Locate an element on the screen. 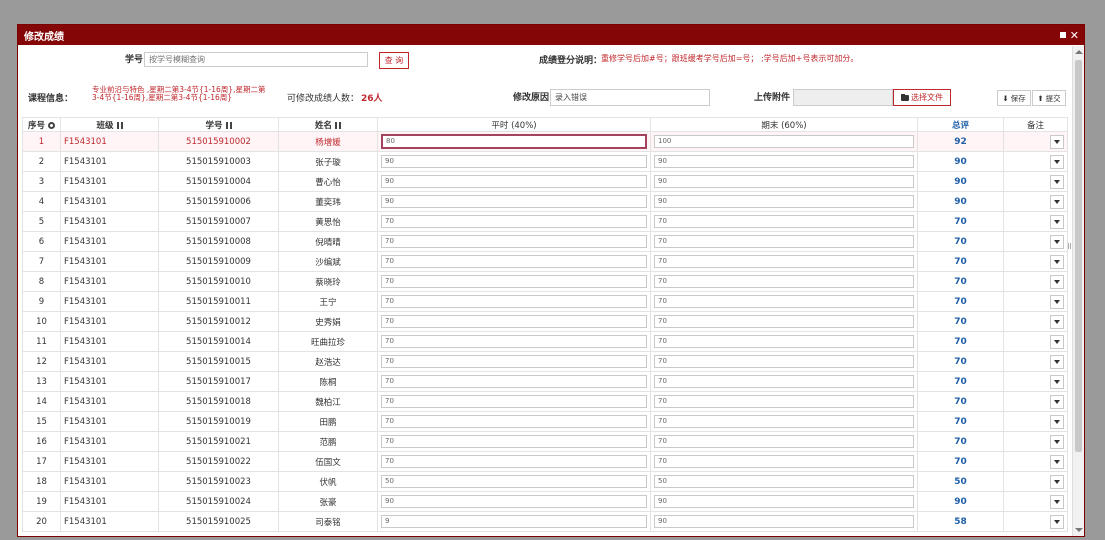  submit-button: ⬆ 提交 is located at coordinates (1049, 98).